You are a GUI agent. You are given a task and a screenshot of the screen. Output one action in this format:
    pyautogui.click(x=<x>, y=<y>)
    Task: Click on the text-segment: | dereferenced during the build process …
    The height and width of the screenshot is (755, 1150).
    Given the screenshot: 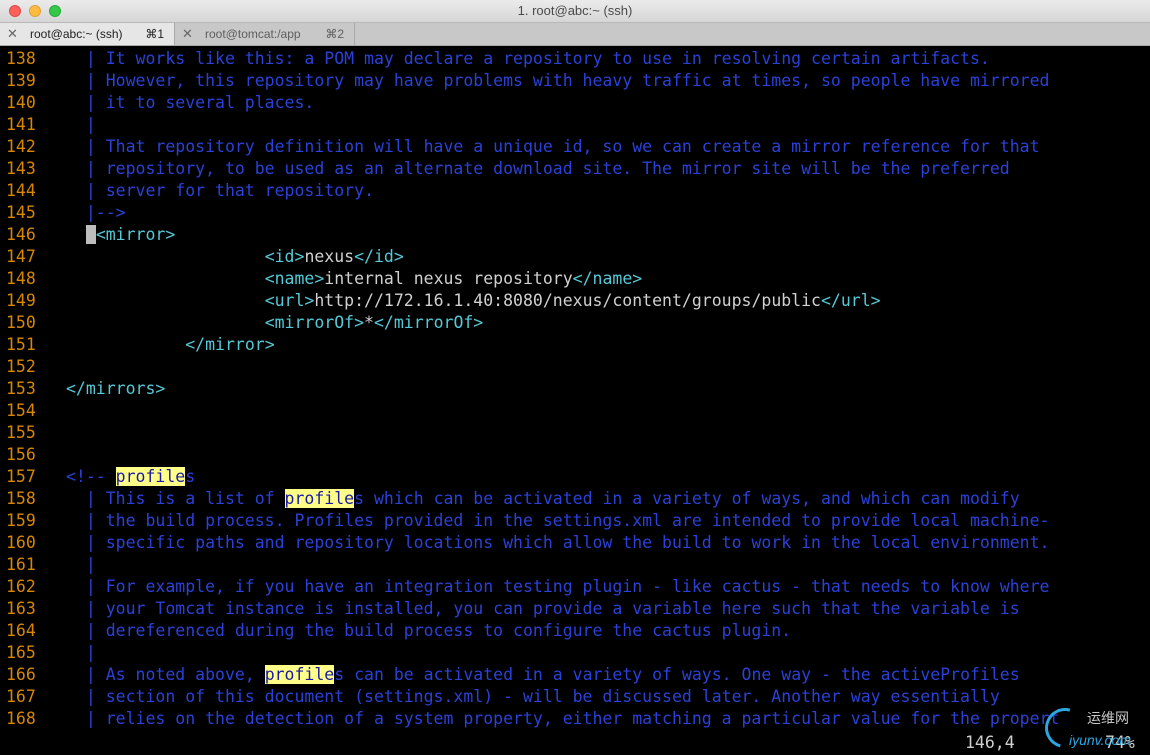 What is the action you would take?
    pyautogui.click(x=429, y=630)
    